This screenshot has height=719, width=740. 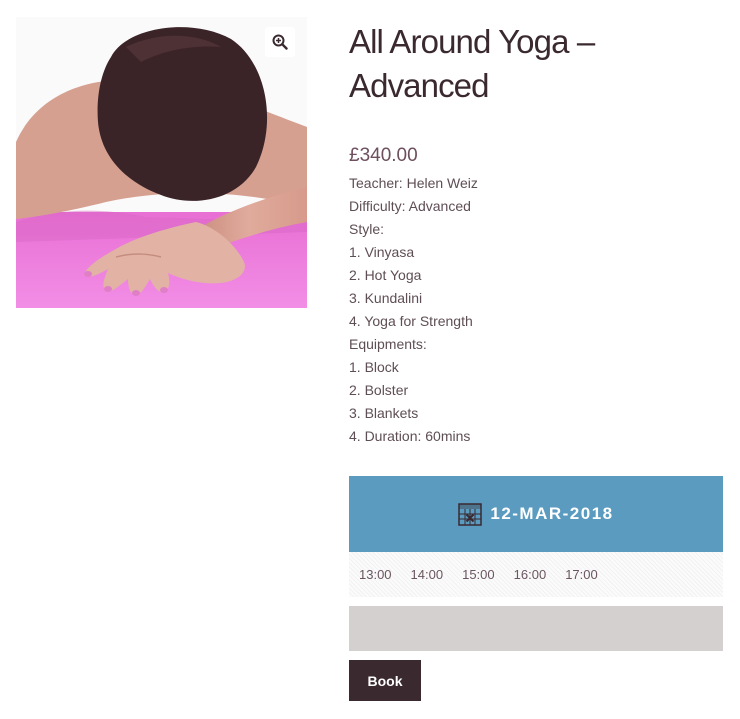 What do you see at coordinates (410, 436) in the screenshot?
I see `description-line: 4. Duration: 60mins` at bounding box center [410, 436].